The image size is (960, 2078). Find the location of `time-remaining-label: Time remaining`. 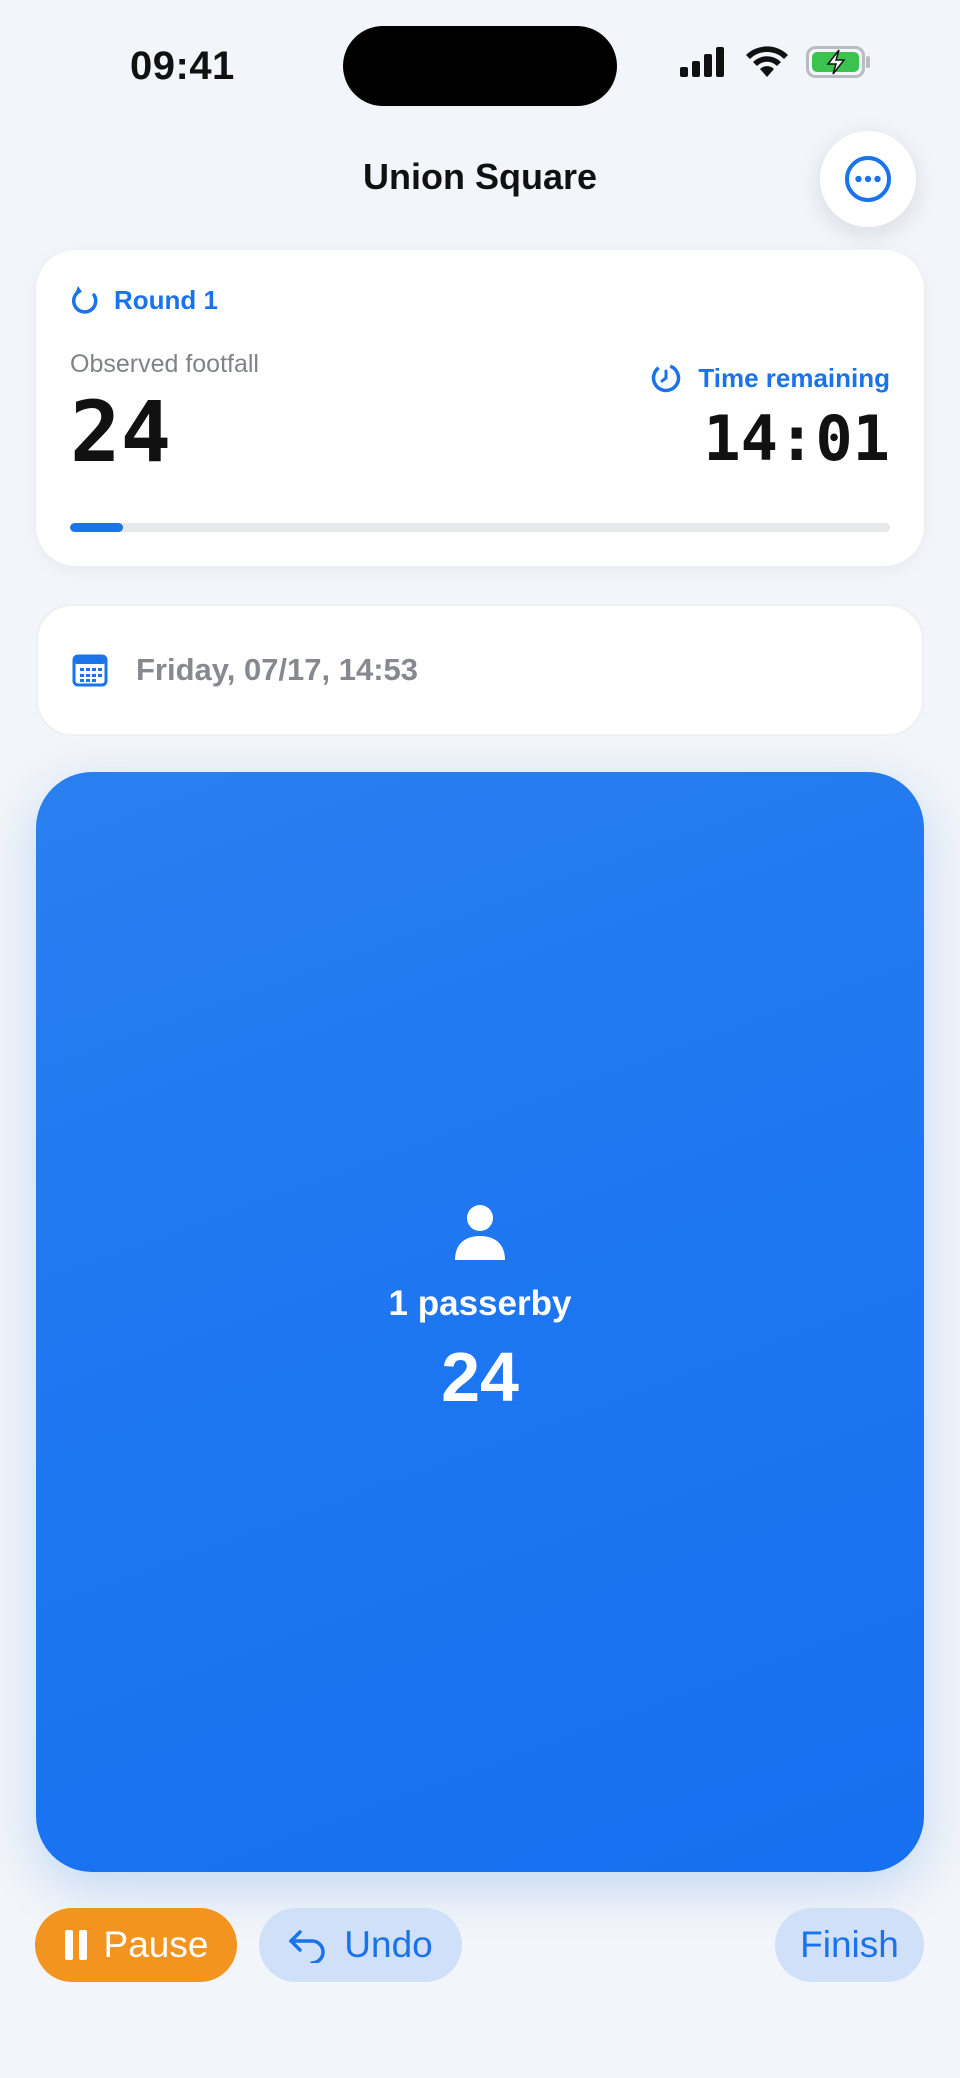

time-remaining-label: Time remaining is located at coordinates (794, 377).